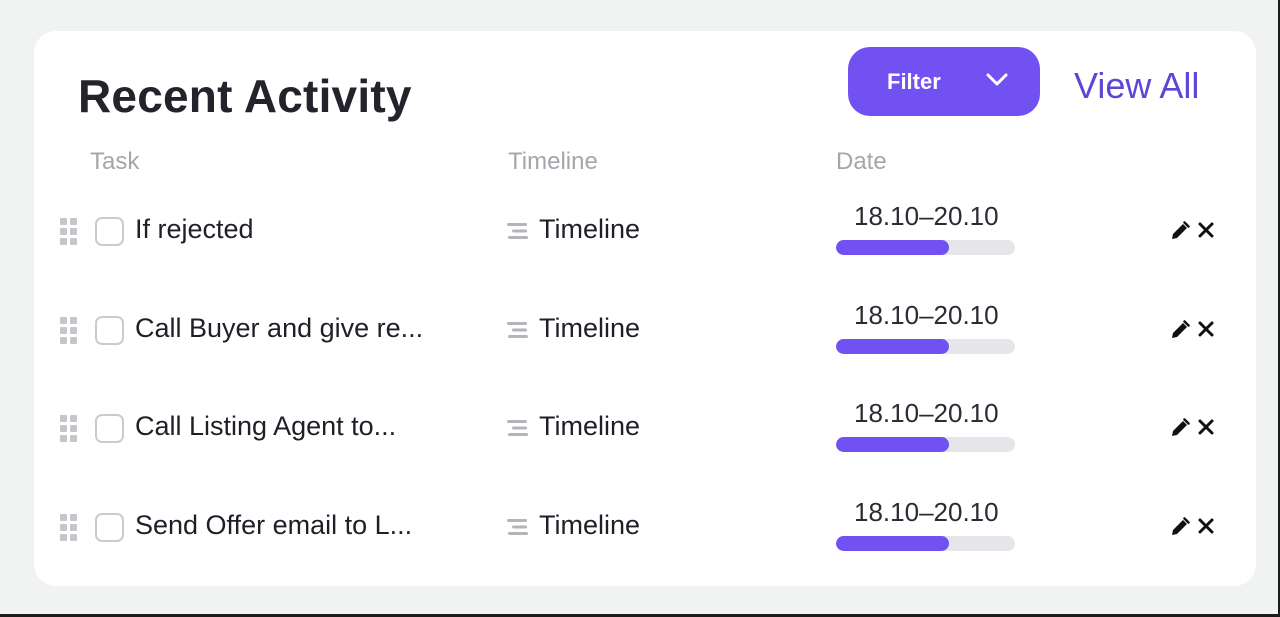 The image size is (1280, 617). Describe the element at coordinates (645, 242) in the screenshot. I see `table-row: If rejected Timeline 18.10–20.10` at that location.